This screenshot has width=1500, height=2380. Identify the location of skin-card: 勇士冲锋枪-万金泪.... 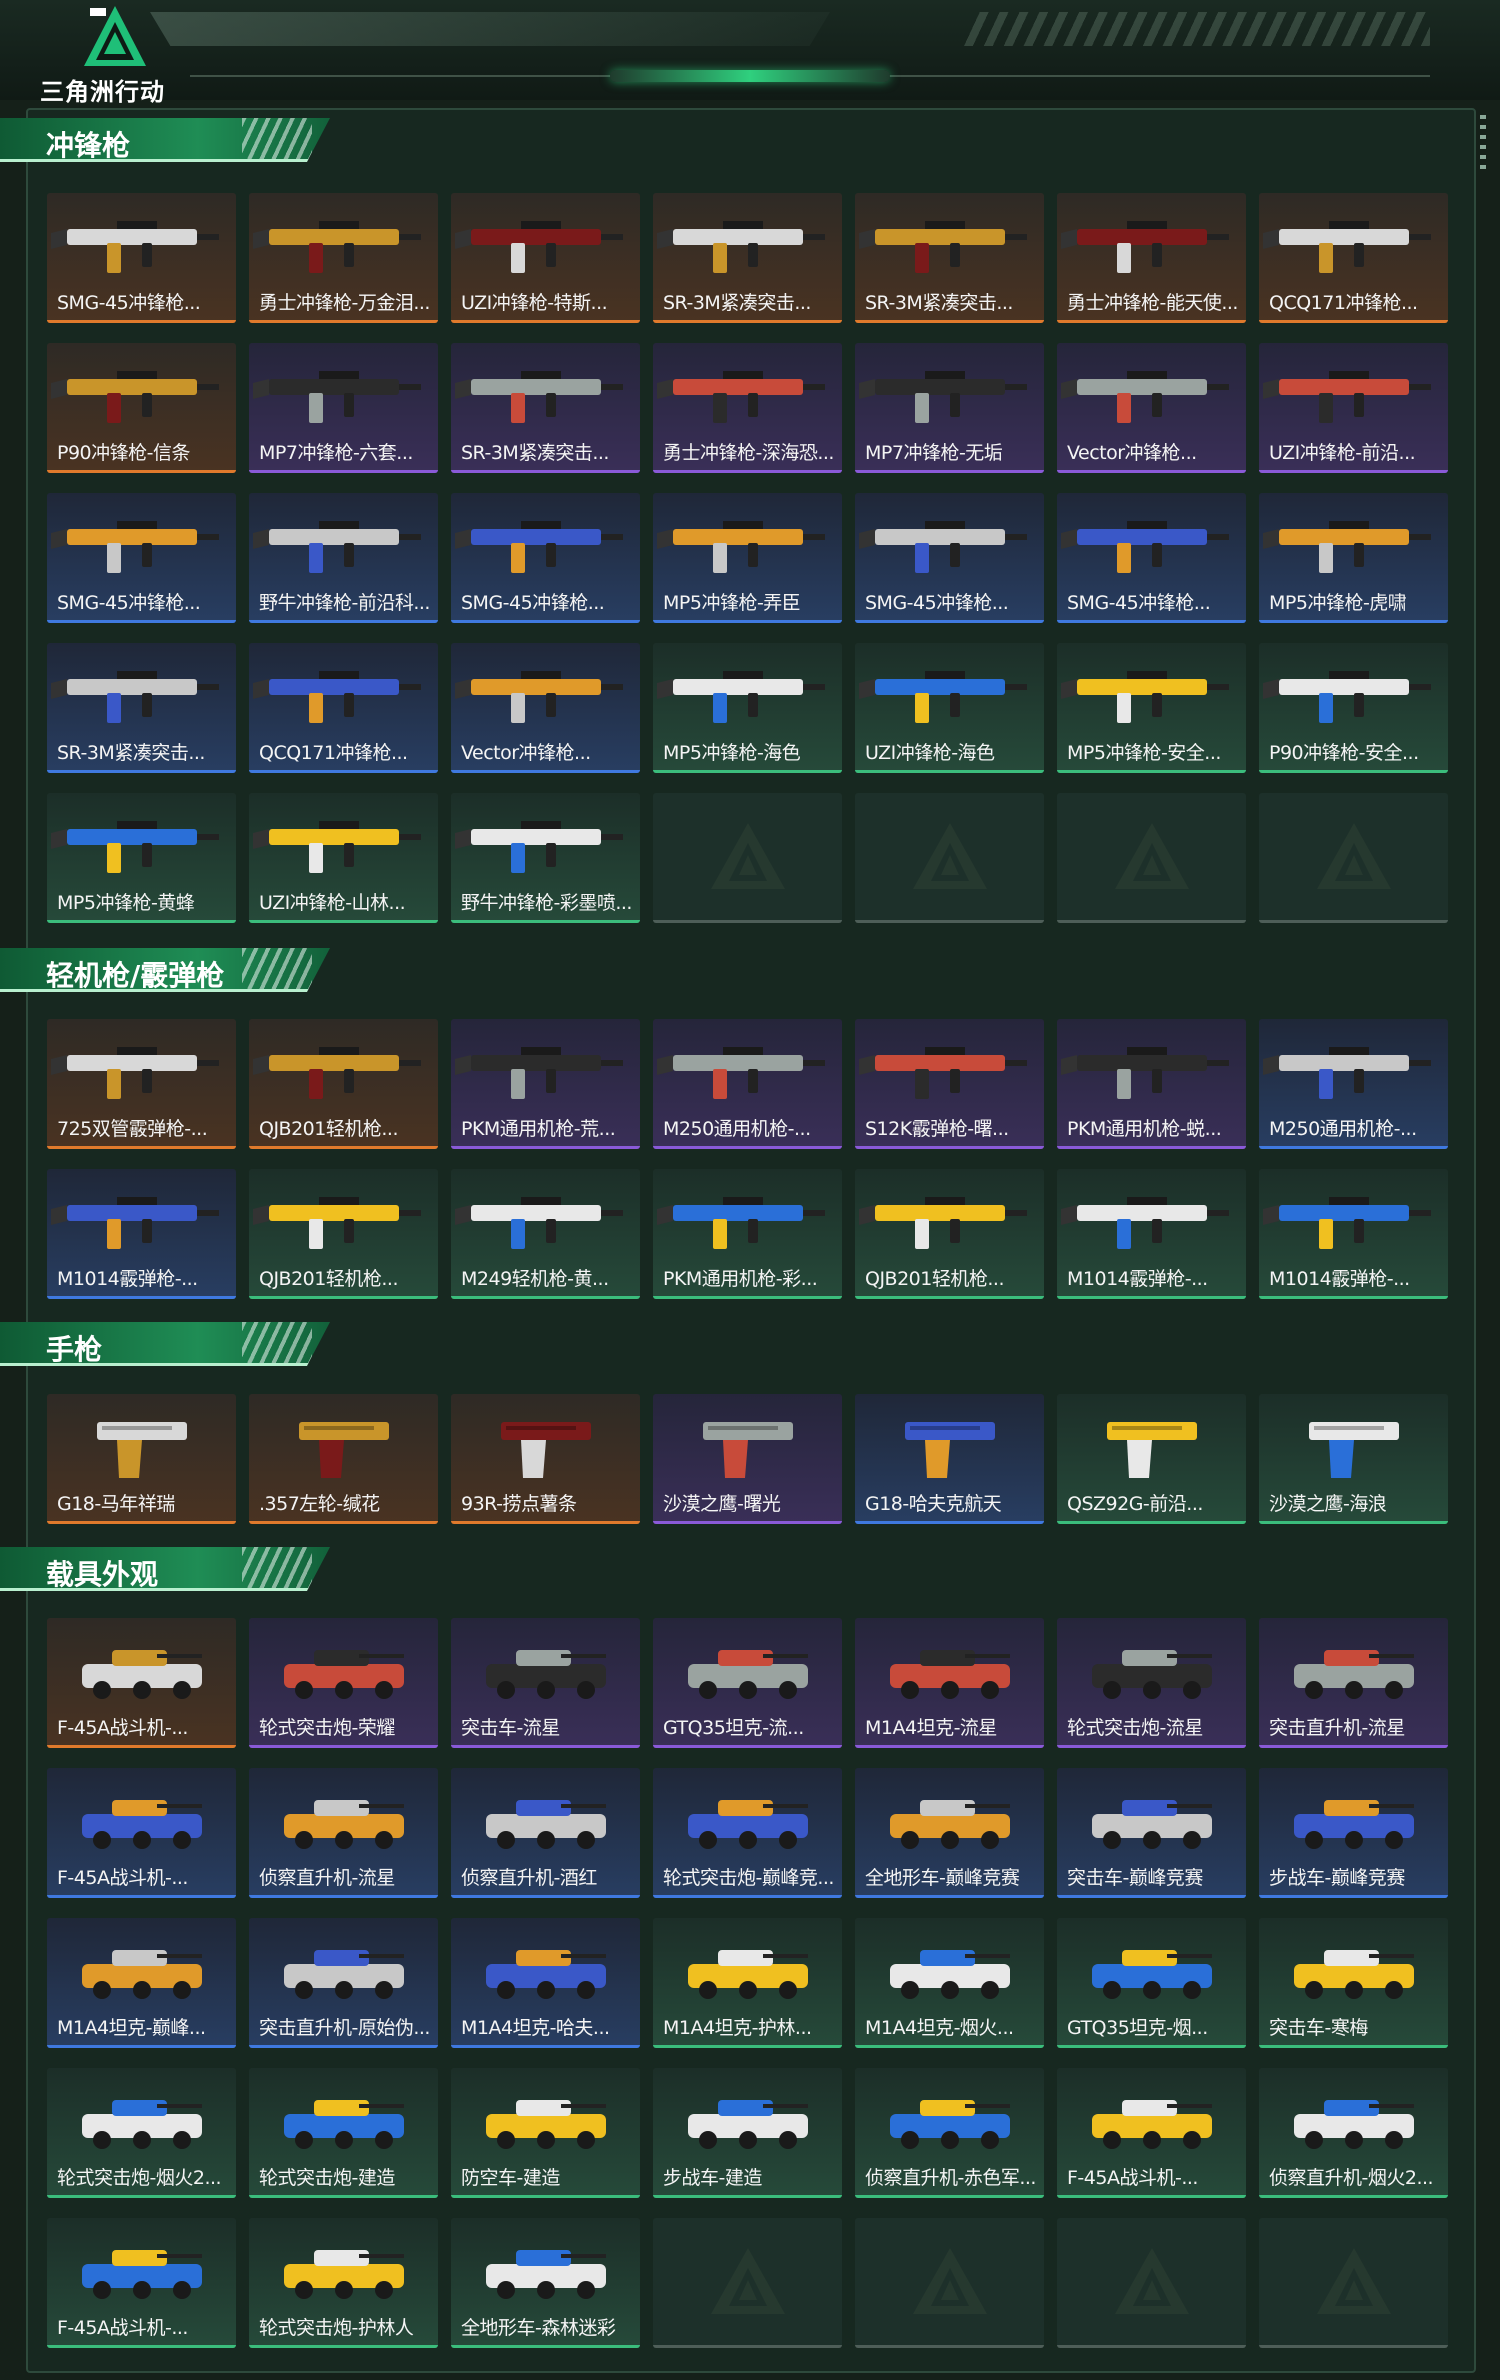
(343, 258).